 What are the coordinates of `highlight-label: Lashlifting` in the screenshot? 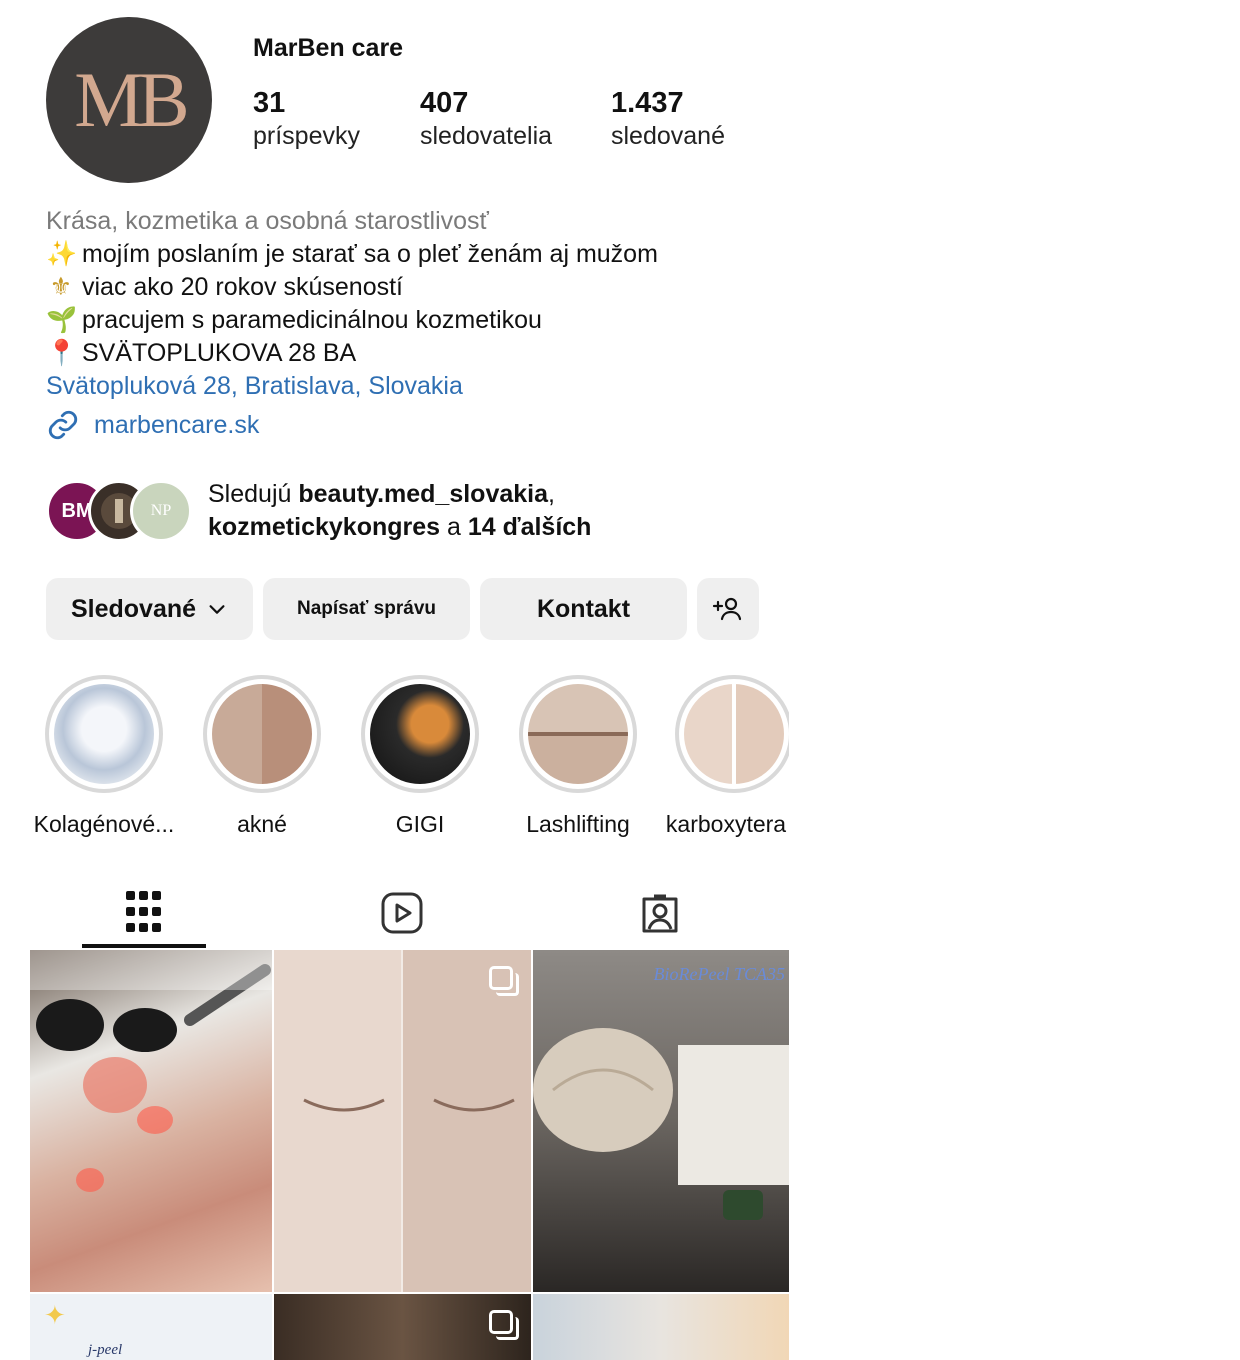 It's located at (578, 824).